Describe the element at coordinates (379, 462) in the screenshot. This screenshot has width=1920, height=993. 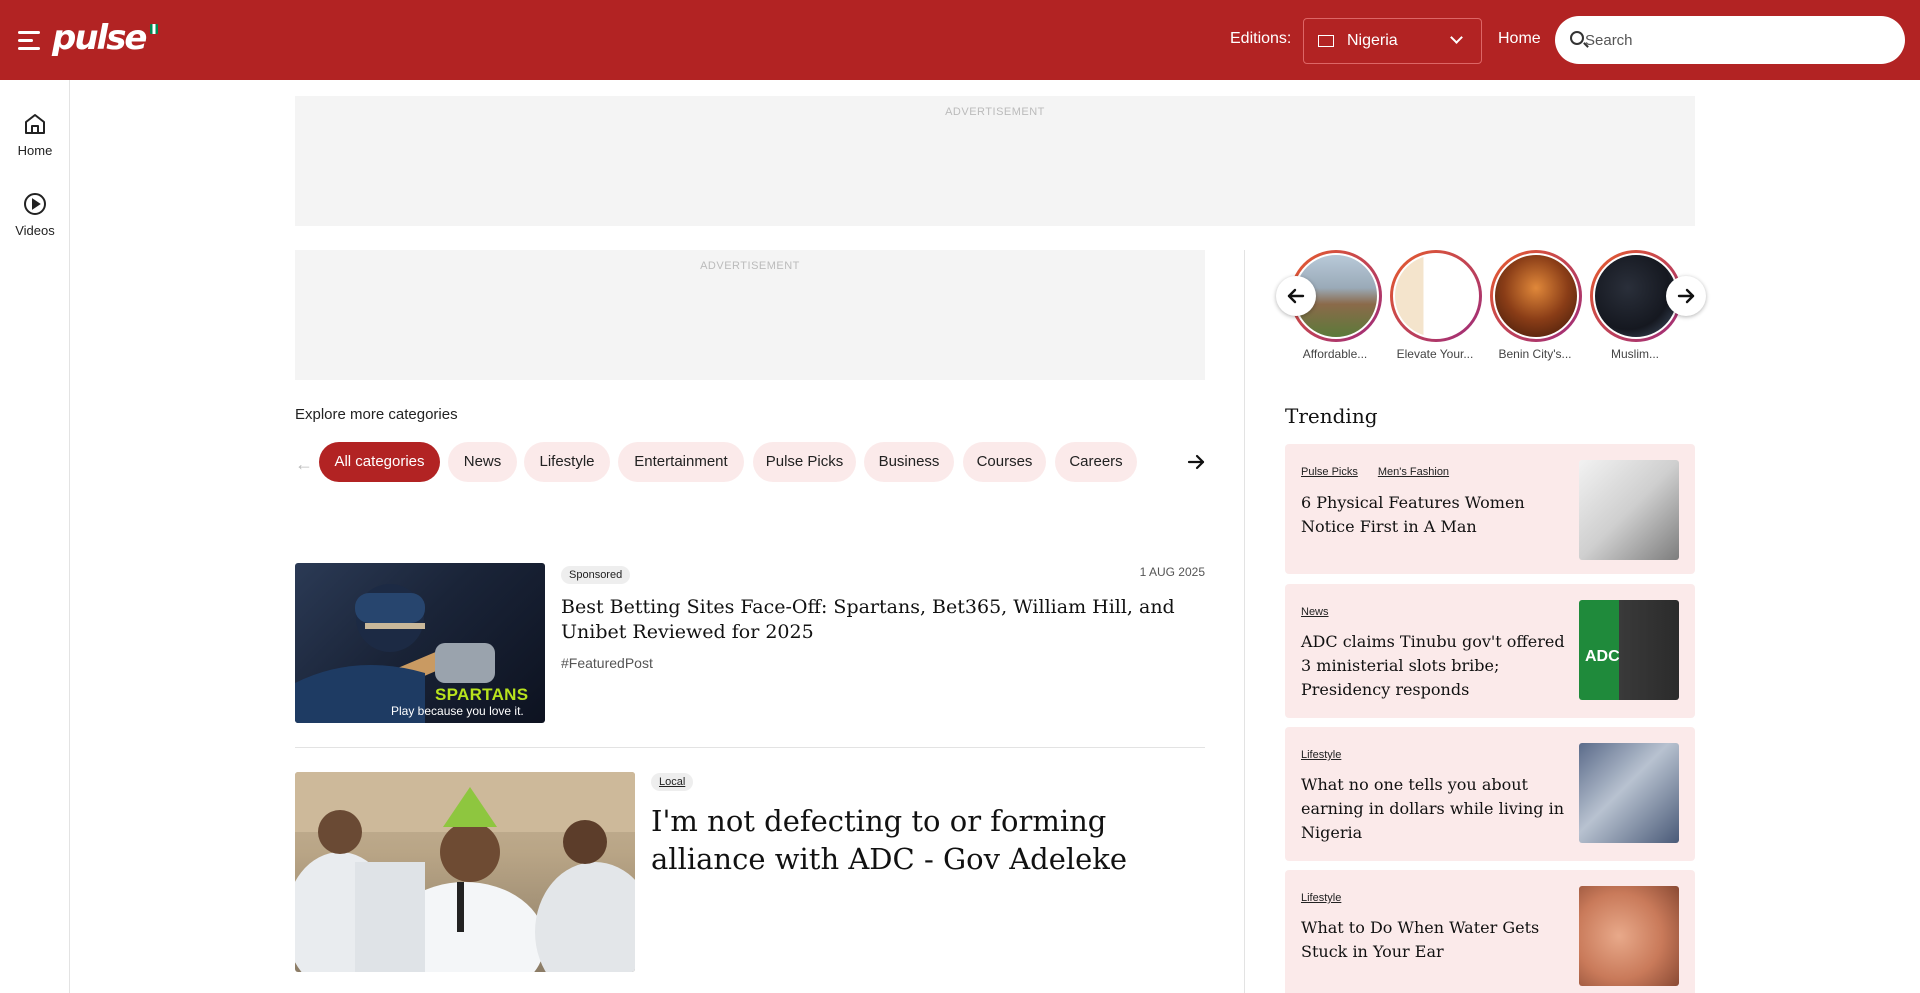
I see `chip-all-categories: All categories` at that location.